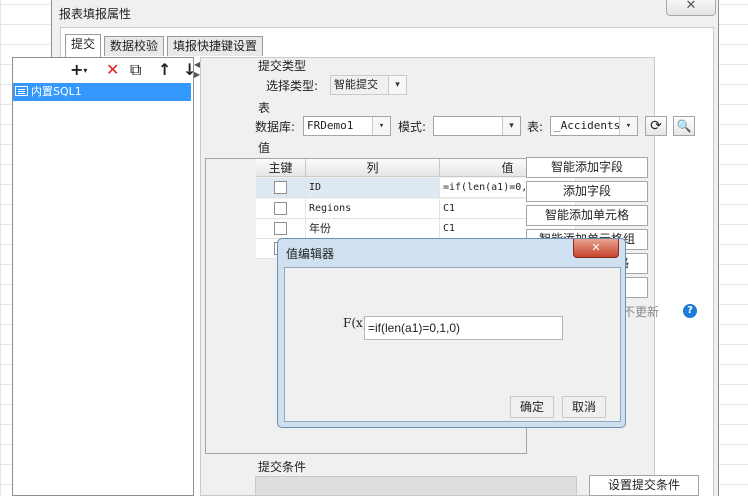  I want to click on tab-data-validation: 数据校验, so click(134, 46).